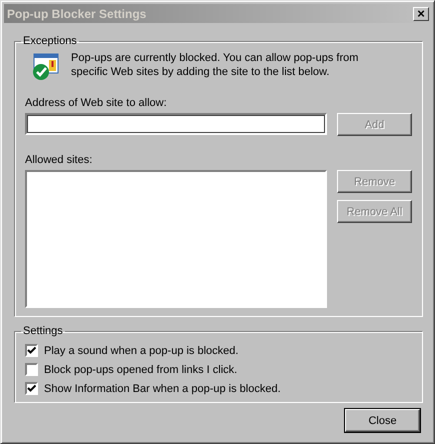 The width and height of the screenshot is (435, 444). Describe the element at coordinates (76, 13) in the screenshot. I see `window-title: Pop-up Blocker Settings` at that location.